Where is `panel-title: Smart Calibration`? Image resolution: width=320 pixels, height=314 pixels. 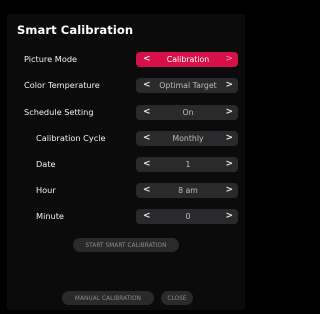
panel-title: Smart Calibration is located at coordinates (75, 30).